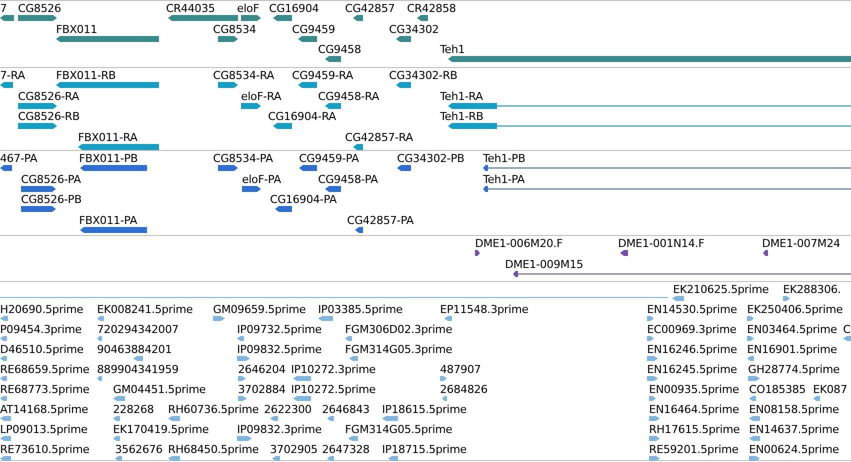 This screenshot has height=462, width=851. What do you see at coordinates (138, 369) in the screenshot?
I see `feature-label: 889904341959` at bounding box center [138, 369].